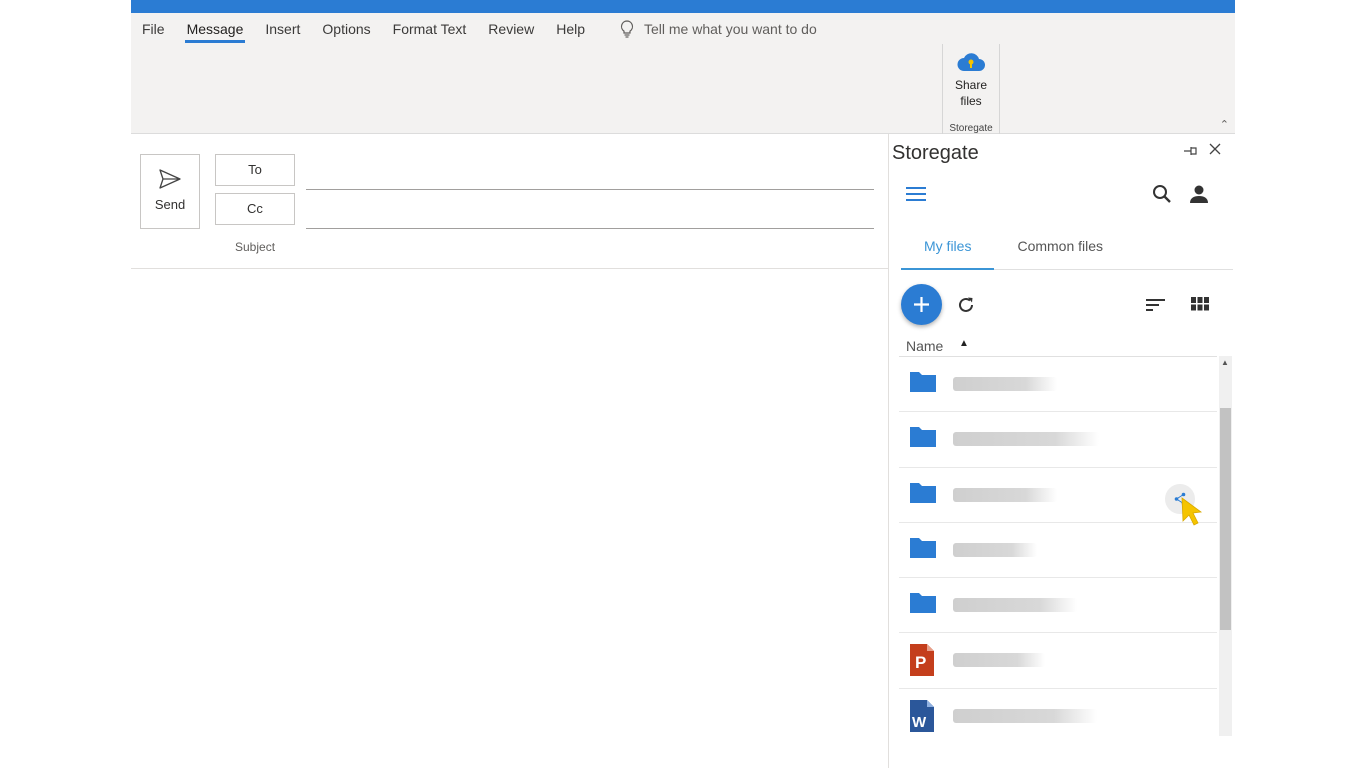 Image resolution: width=1366 pixels, height=768 pixels. I want to click on tab-review: Review, so click(511, 29).